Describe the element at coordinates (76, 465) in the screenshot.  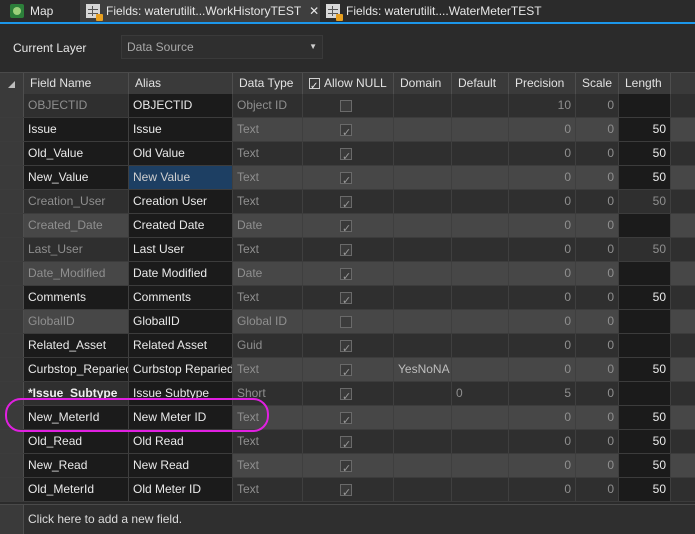
I see `field-name-cell: New_Read` at that location.